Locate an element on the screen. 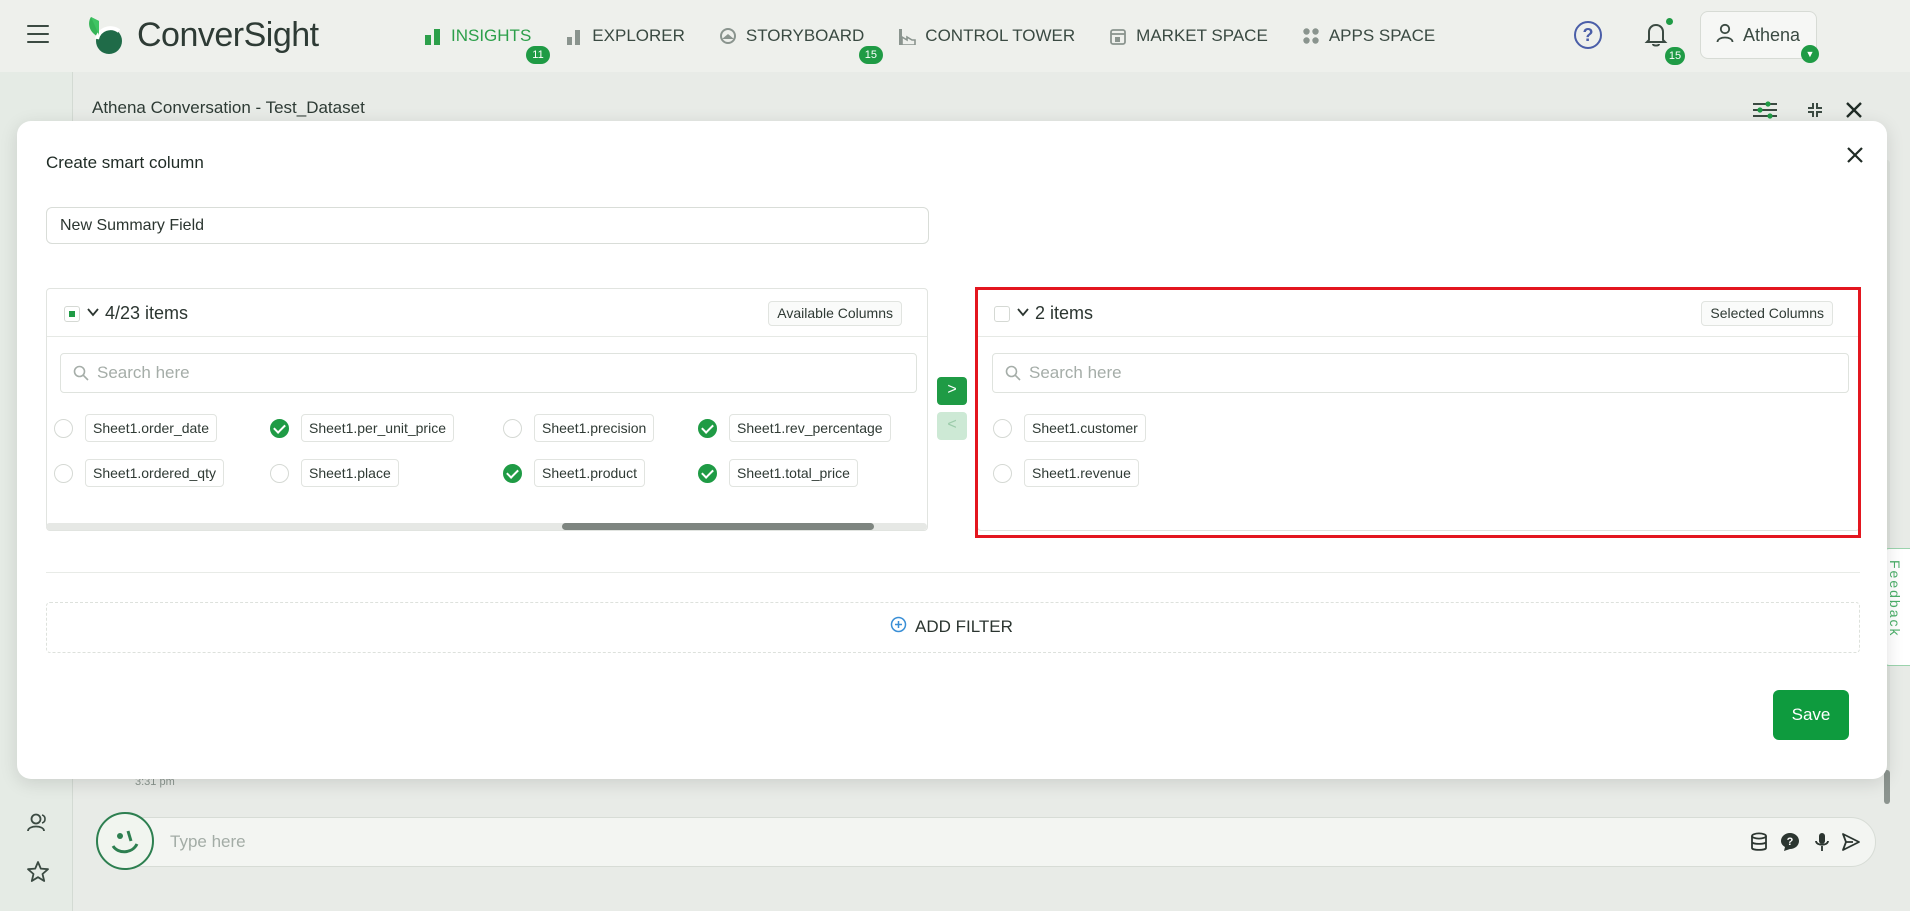  conversight-logo: ConverSight is located at coordinates (202, 35).